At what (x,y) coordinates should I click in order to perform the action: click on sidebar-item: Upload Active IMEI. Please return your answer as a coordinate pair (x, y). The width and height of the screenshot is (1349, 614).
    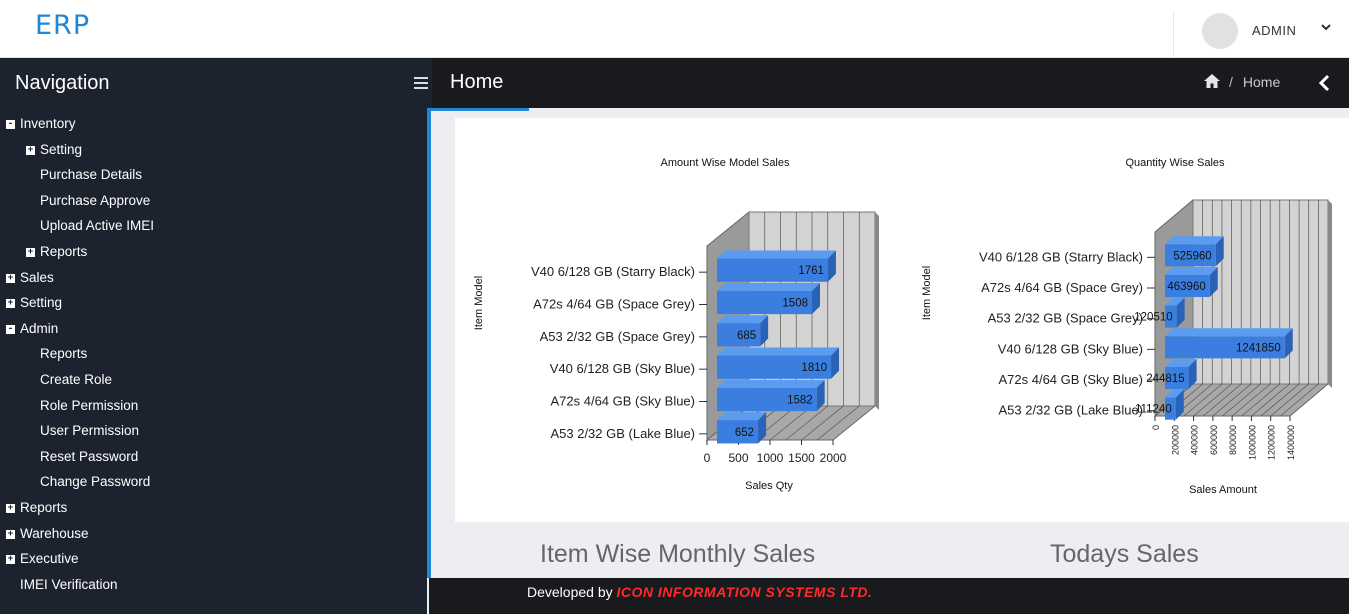
    Looking at the image, I should click on (213, 226).